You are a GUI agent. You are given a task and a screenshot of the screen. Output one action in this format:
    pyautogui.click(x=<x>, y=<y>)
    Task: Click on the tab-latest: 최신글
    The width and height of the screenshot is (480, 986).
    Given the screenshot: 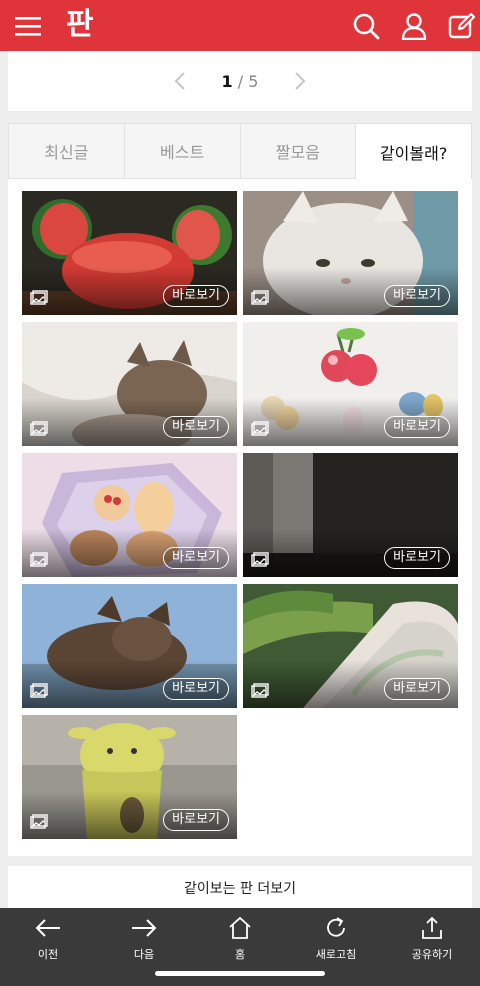 What is the action you would take?
    pyautogui.click(x=66, y=151)
    